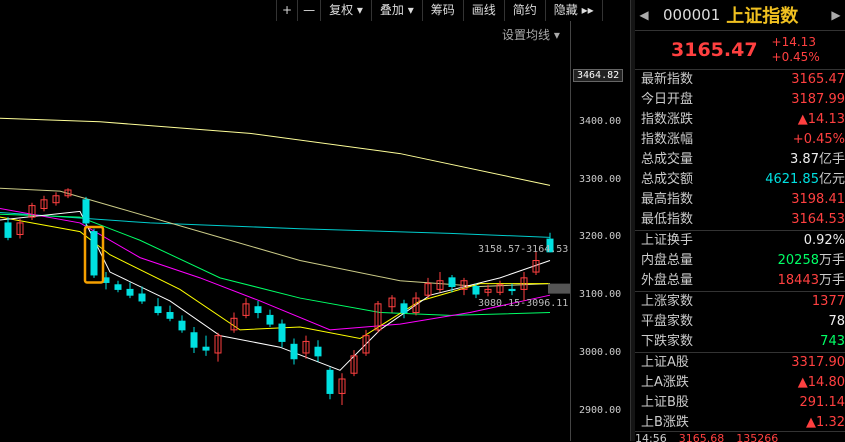 The width and height of the screenshot is (845, 442). I want to click on stat-label: 平盘家数, so click(667, 322).